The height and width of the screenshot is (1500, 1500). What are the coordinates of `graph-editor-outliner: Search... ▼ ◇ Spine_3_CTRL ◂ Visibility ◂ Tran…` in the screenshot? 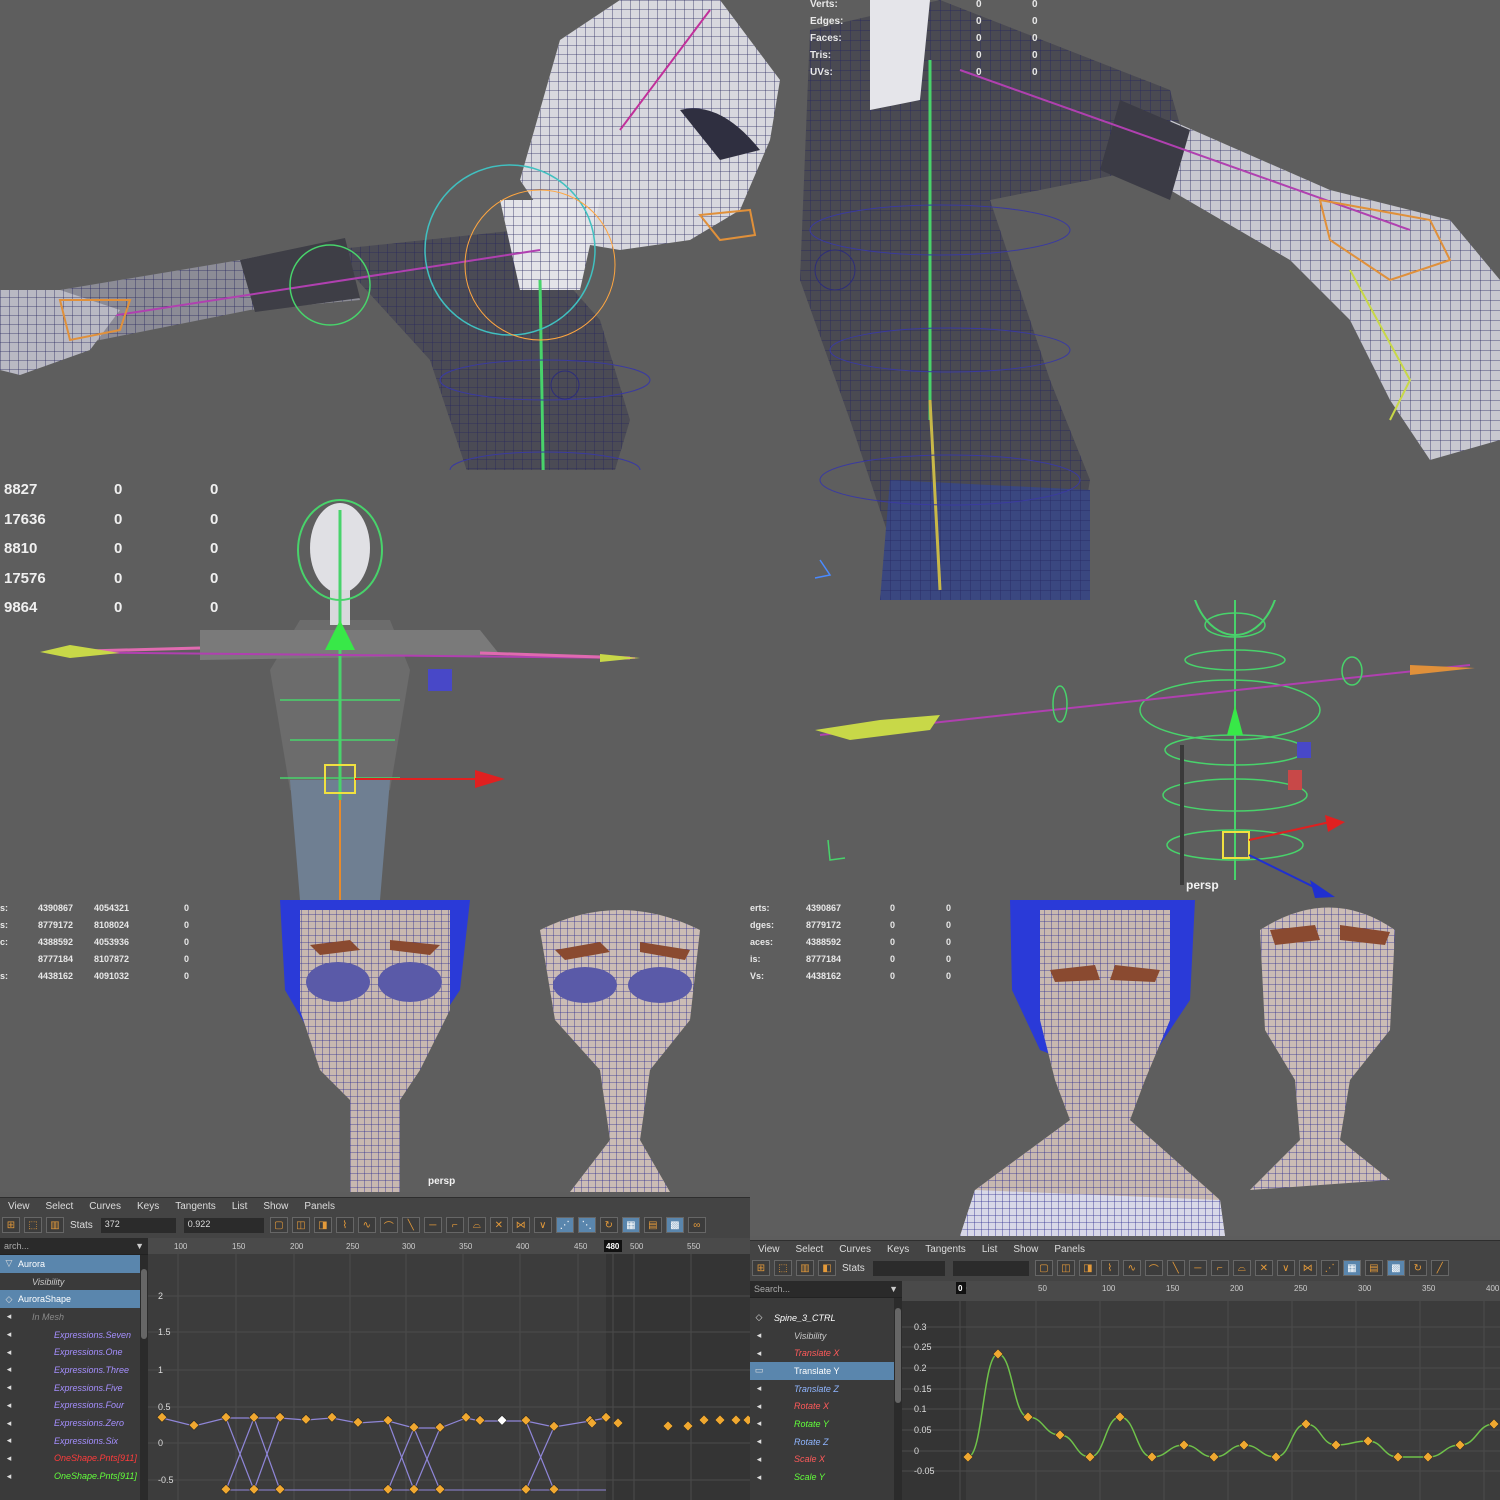 It's located at (826, 1390).